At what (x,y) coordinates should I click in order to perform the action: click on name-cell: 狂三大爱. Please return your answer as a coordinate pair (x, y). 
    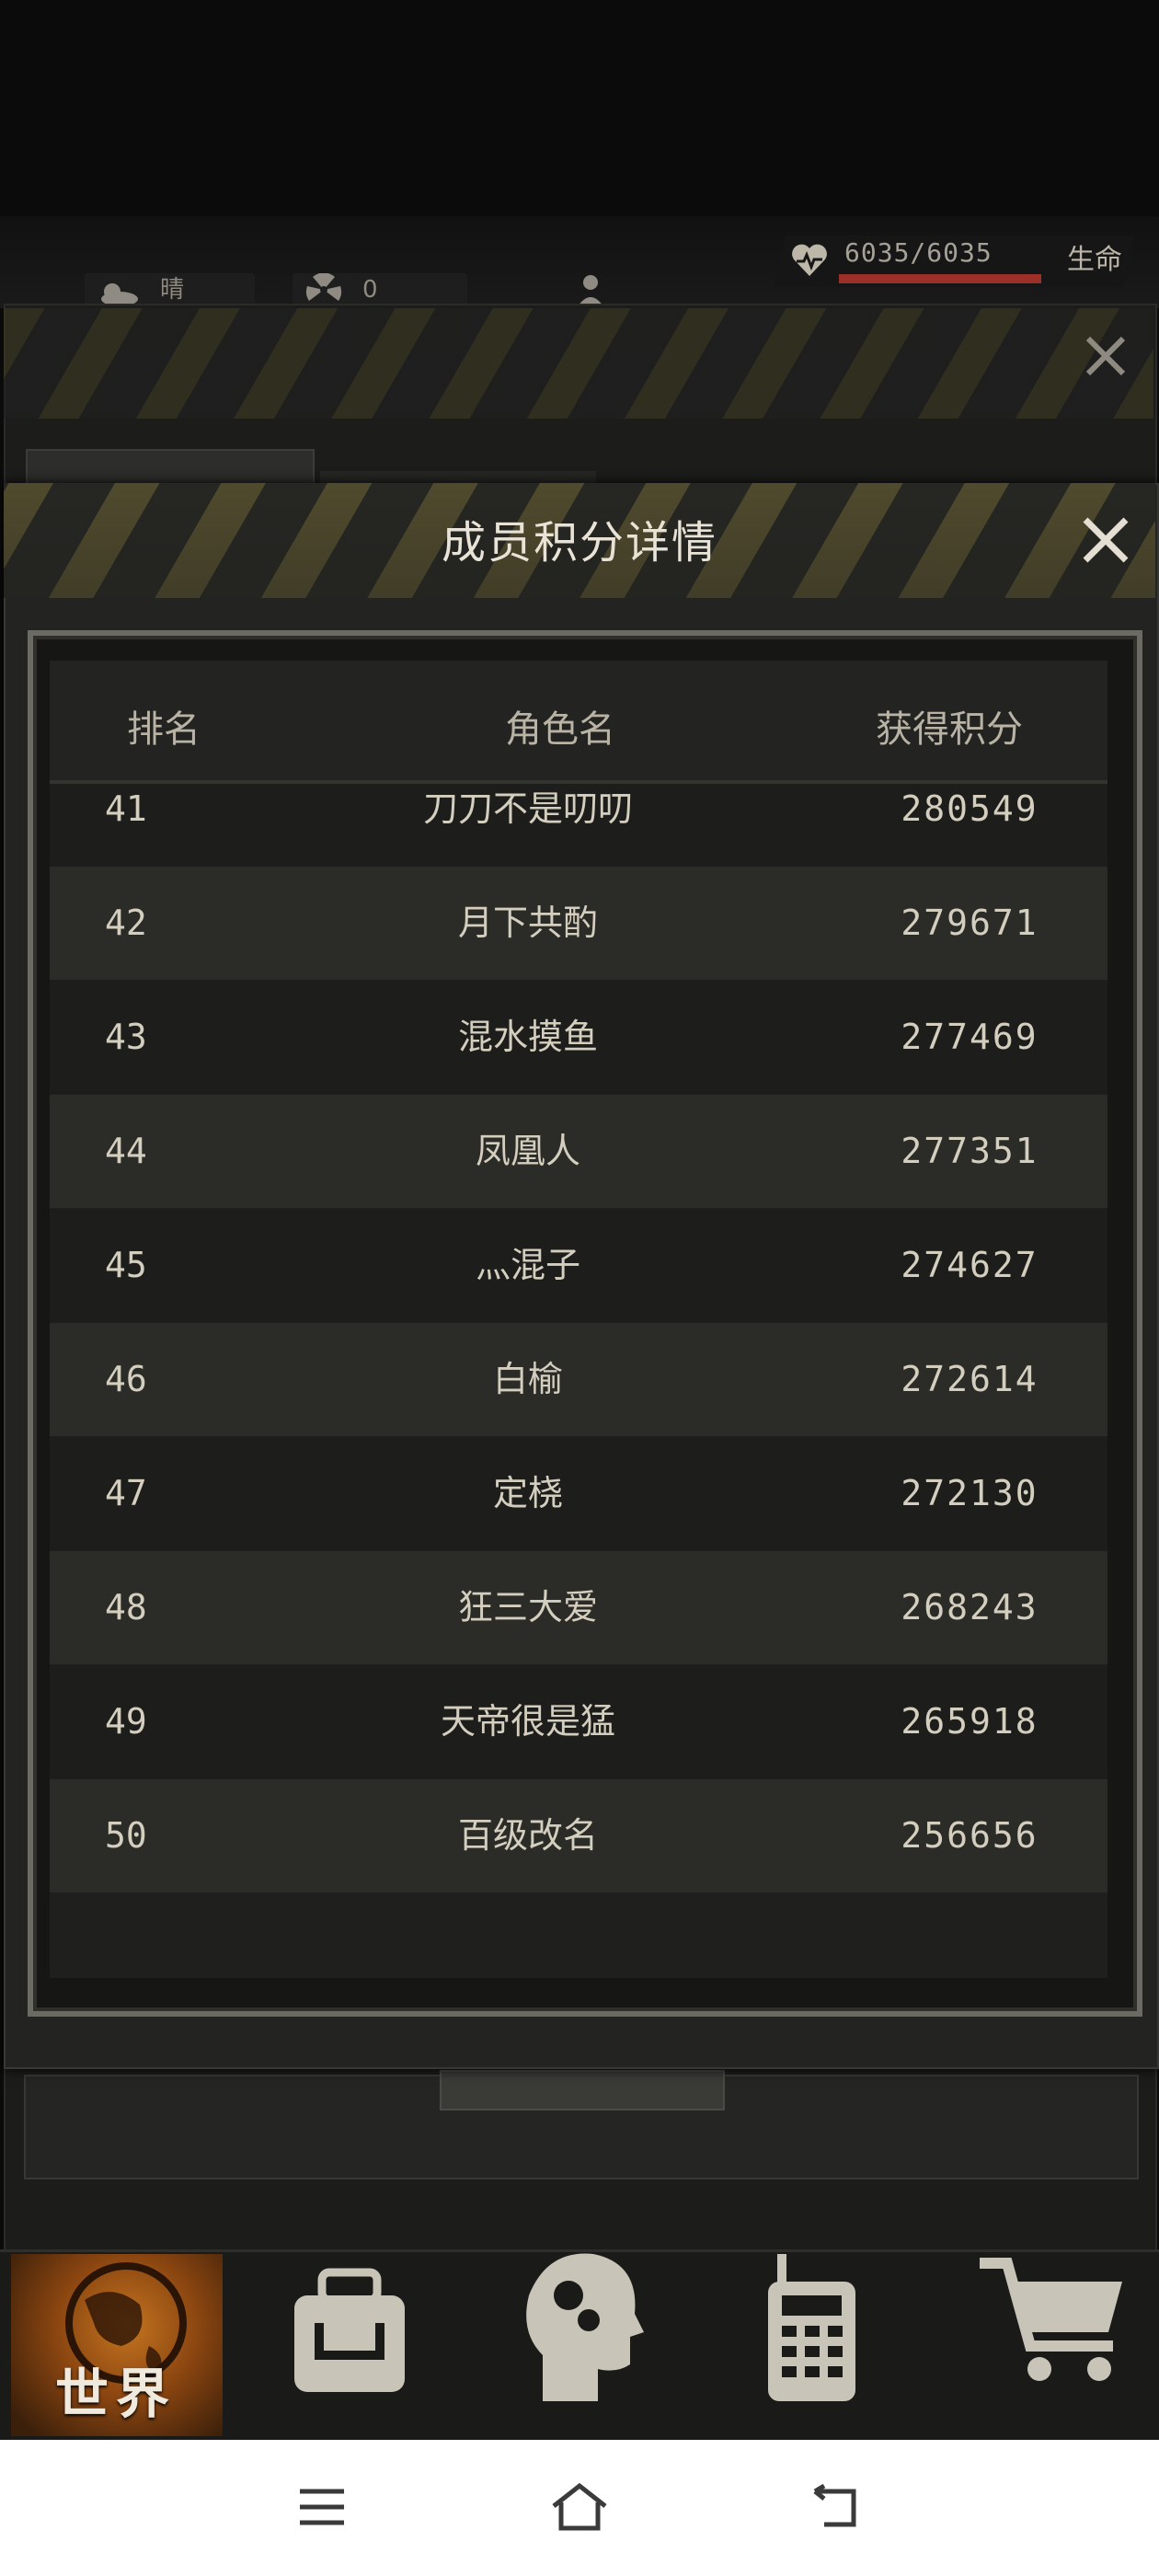
    Looking at the image, I should click on (527, 1607).